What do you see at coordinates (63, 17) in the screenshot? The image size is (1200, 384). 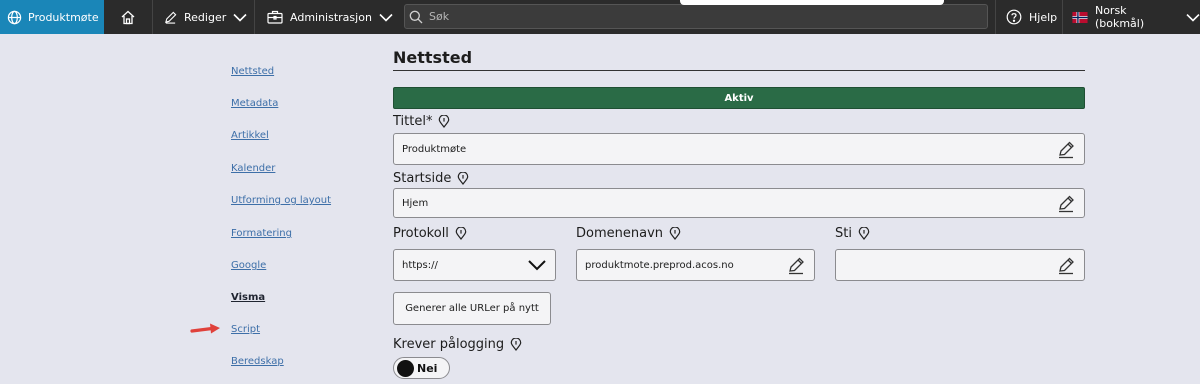 I see `brand-label: Produktmøte` at bounding box center [63, 17].